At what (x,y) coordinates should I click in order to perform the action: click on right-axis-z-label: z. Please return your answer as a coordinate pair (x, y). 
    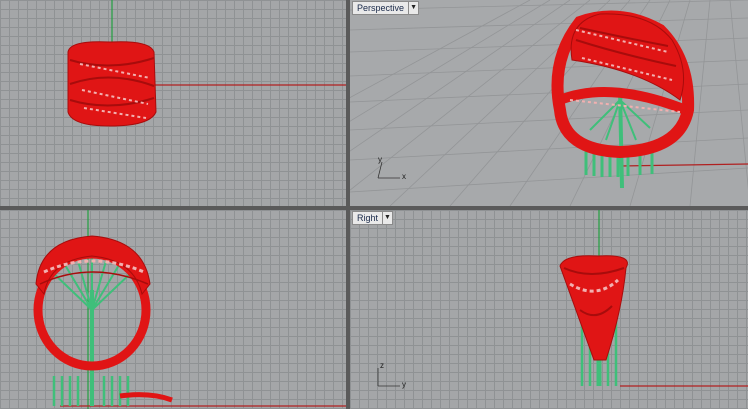
    Looking at the image, I should click on (382, 365).